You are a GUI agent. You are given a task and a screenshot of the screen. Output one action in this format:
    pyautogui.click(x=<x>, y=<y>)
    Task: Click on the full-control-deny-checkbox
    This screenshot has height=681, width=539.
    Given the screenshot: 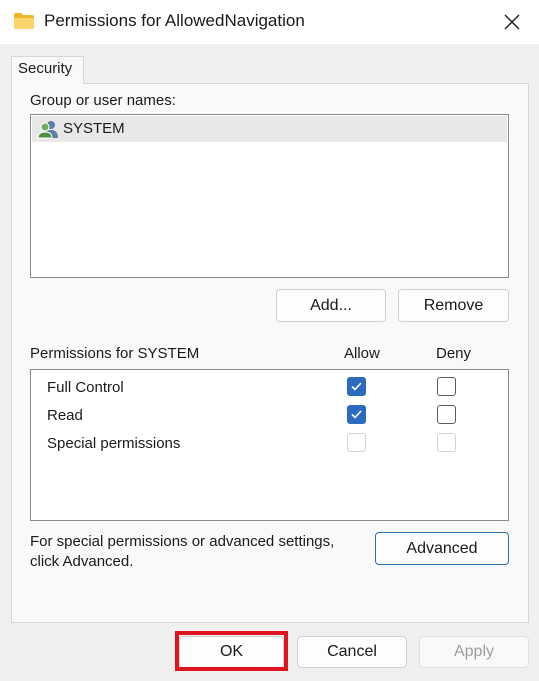 What is the action you would take?
    pyautogui.click(x=446, y=386)
    